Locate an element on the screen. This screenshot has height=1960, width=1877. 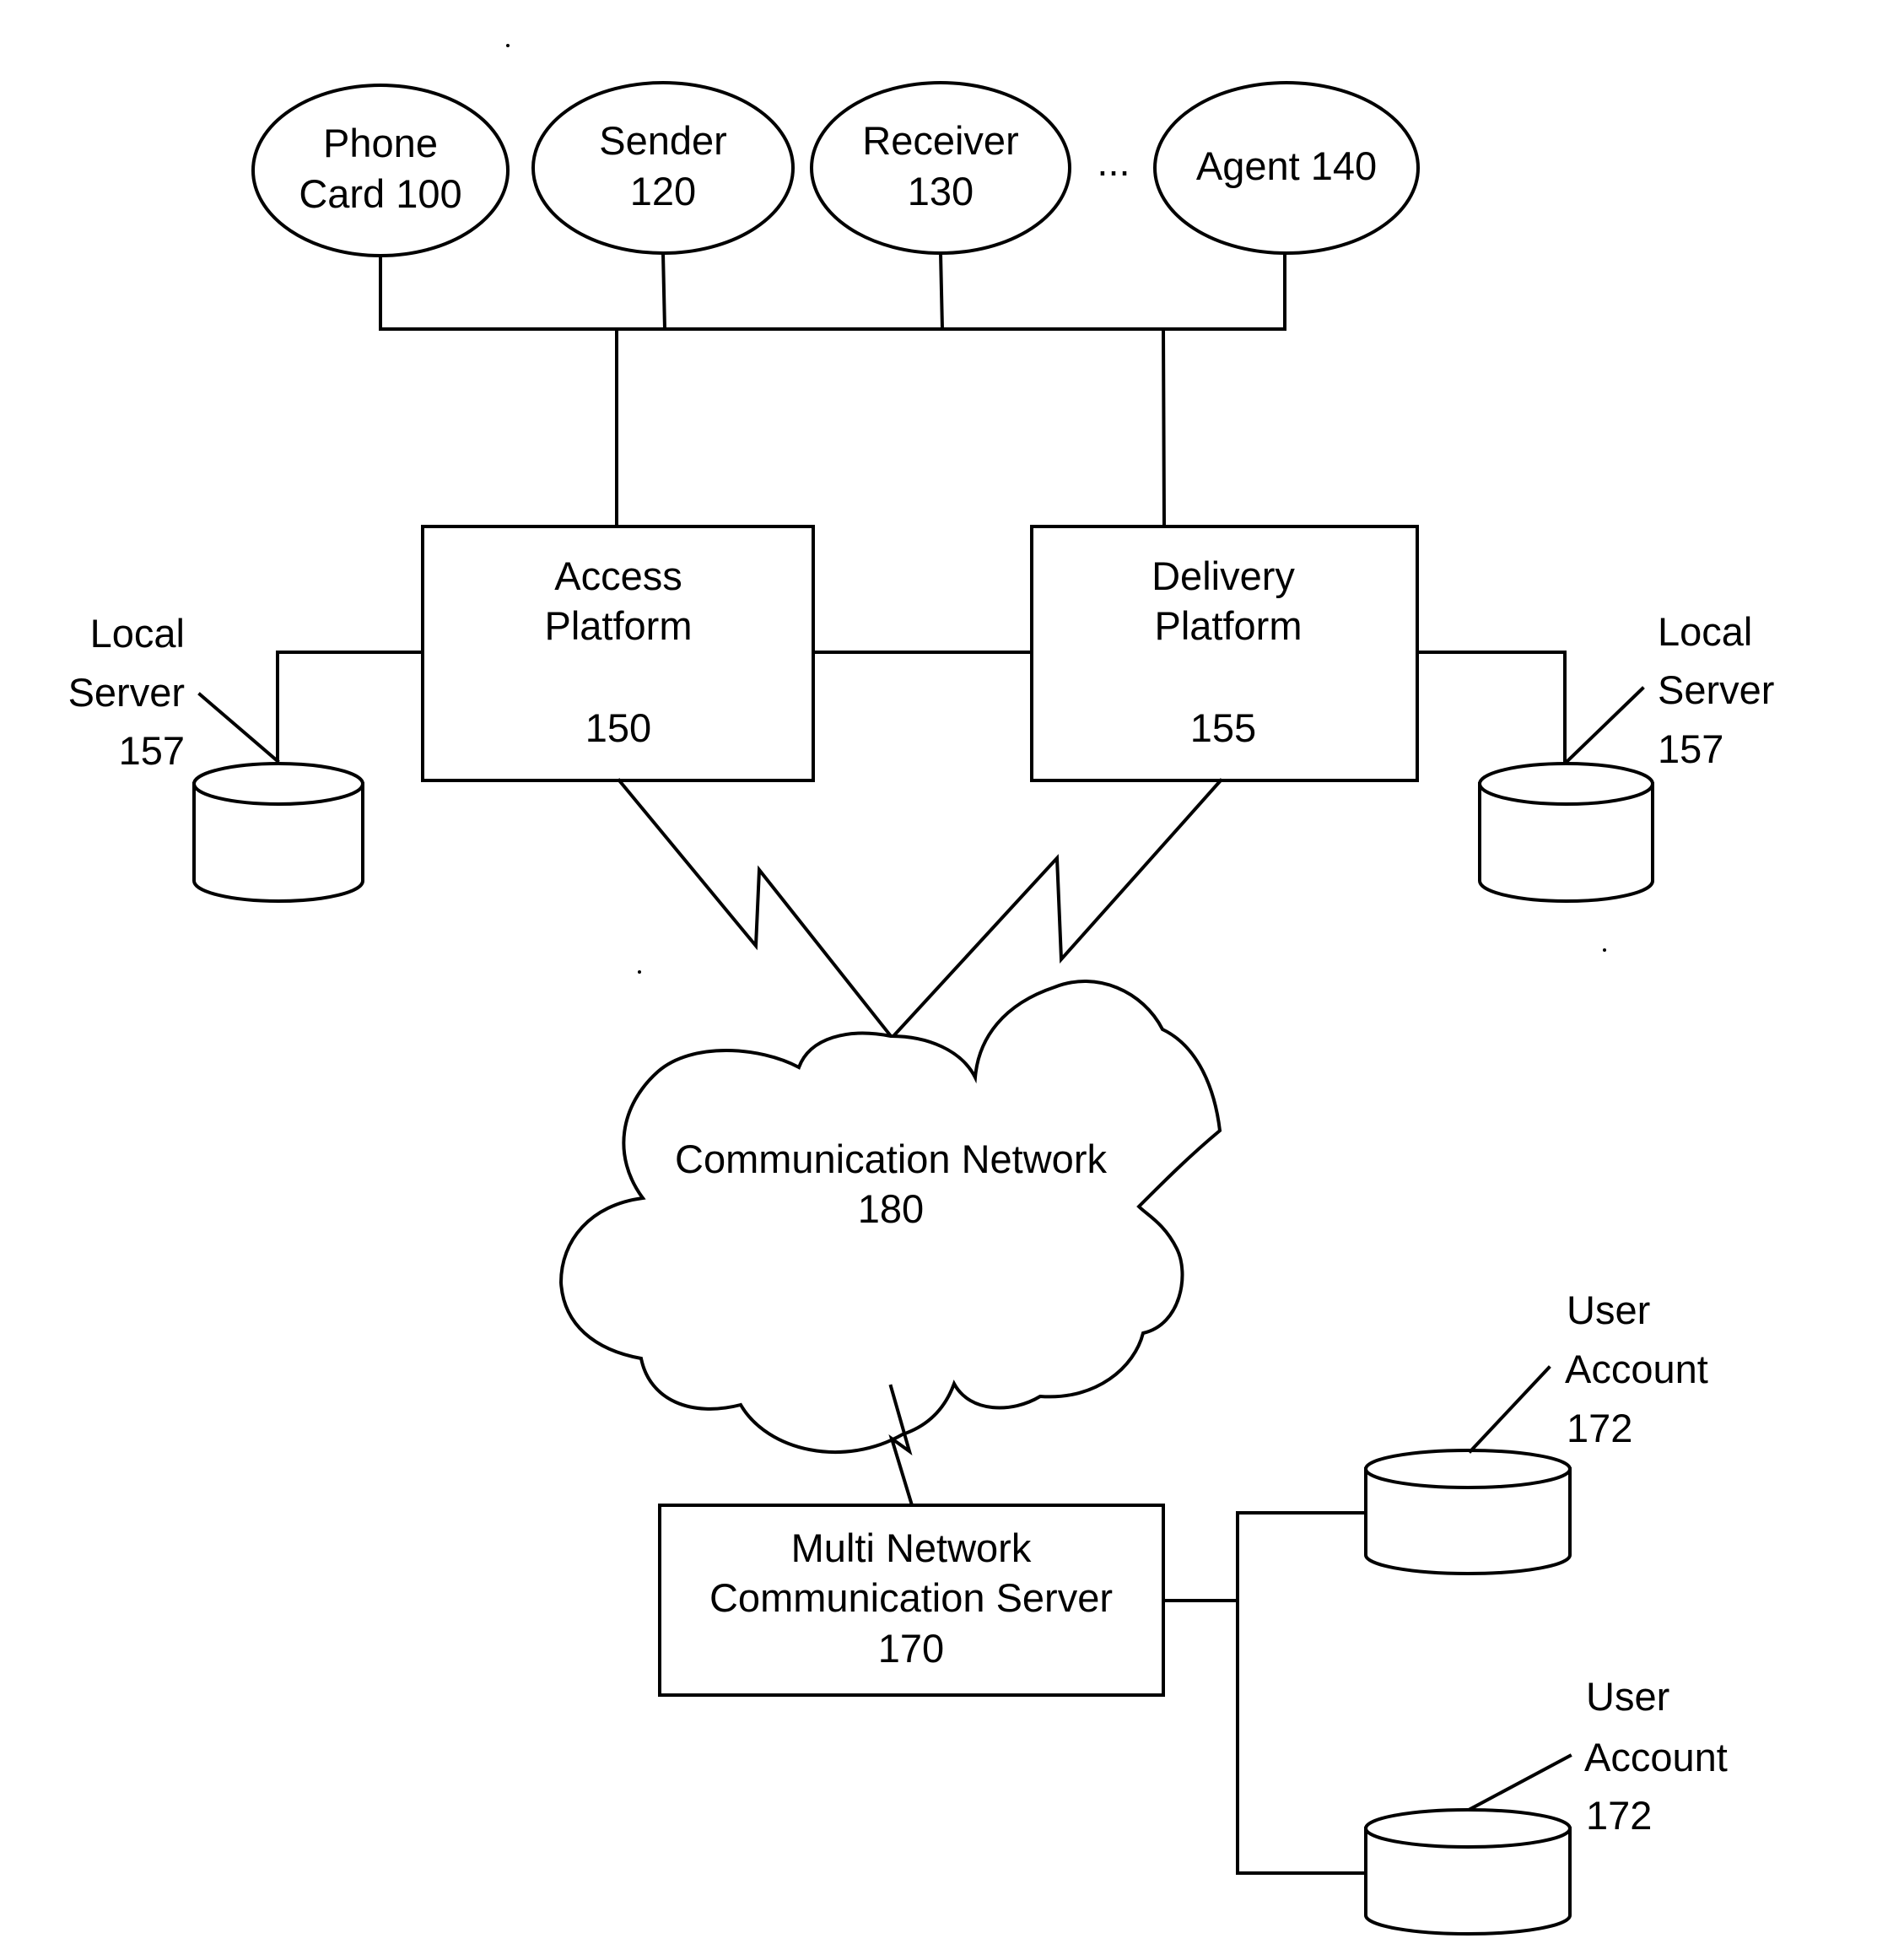
entity-label: Card 100 is located at coordinates (380, 193).